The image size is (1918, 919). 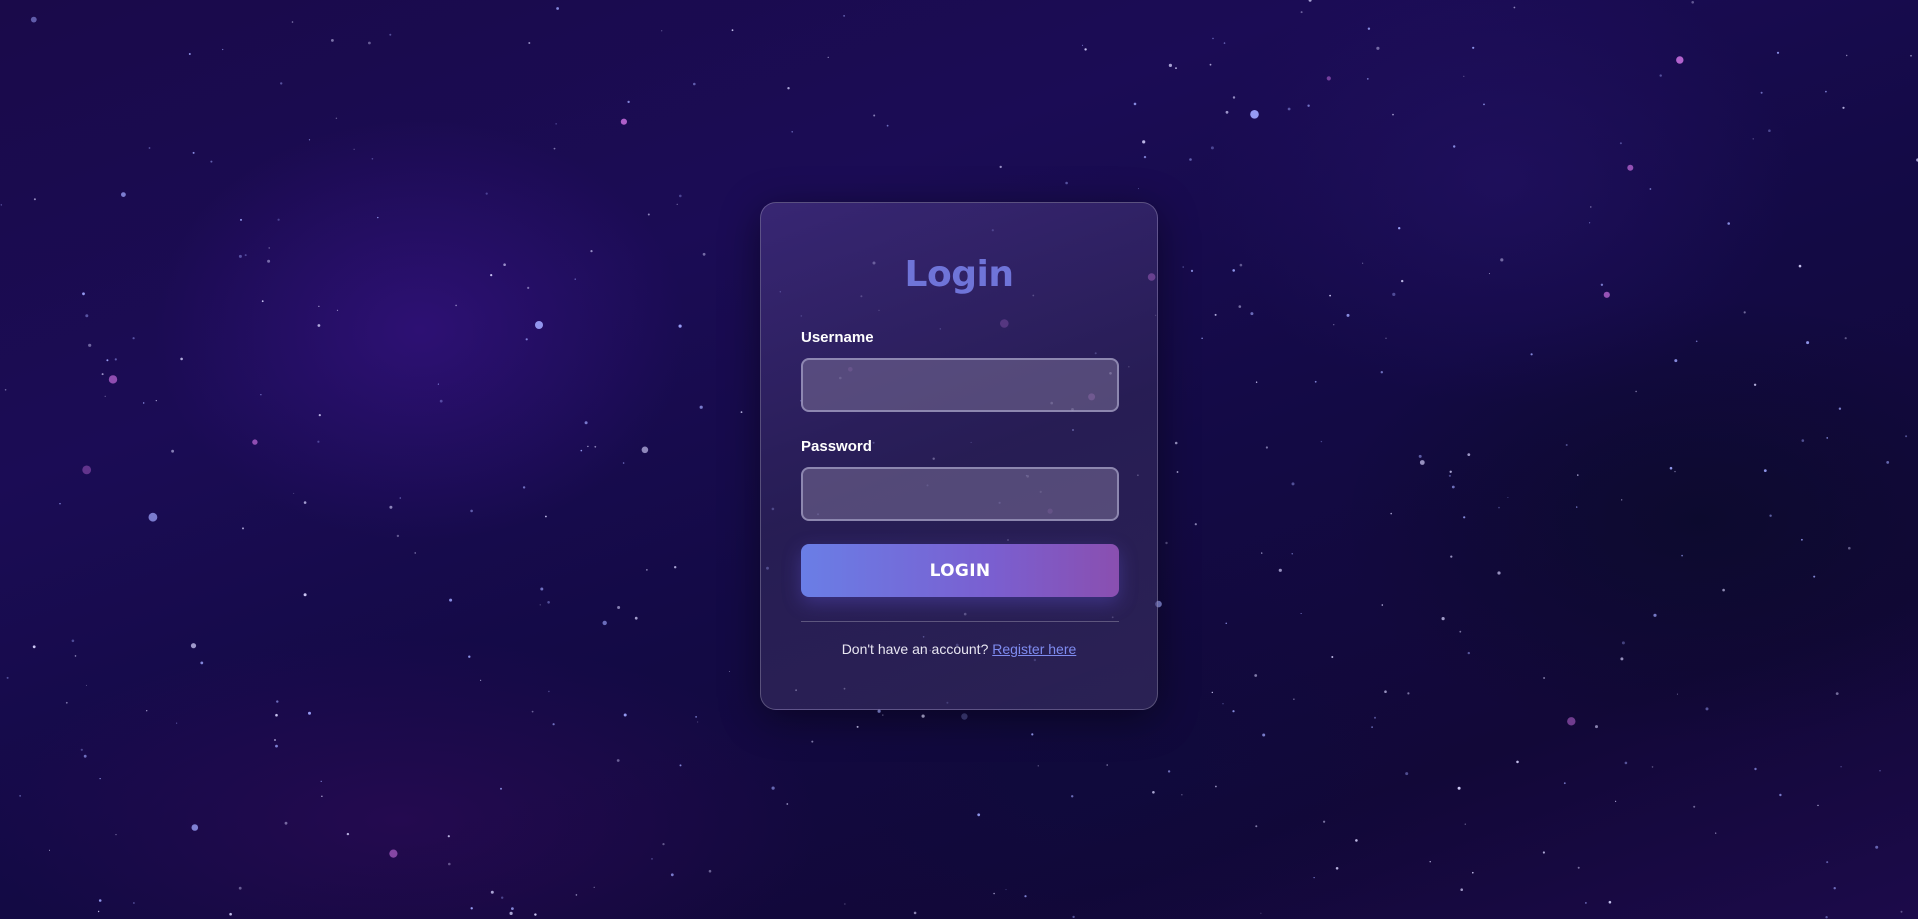 What do you see at coordinates (960, 494) in the screenshot?
I see `password-input` at bounding box center [960, 494].